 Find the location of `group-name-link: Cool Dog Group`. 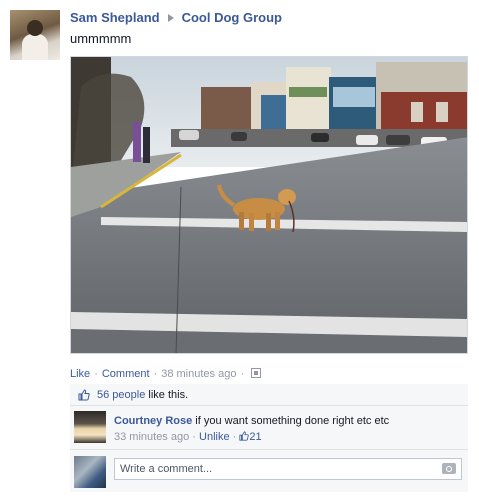

group-name-link: Cool Dog Group is located at coordinates (232, 17).